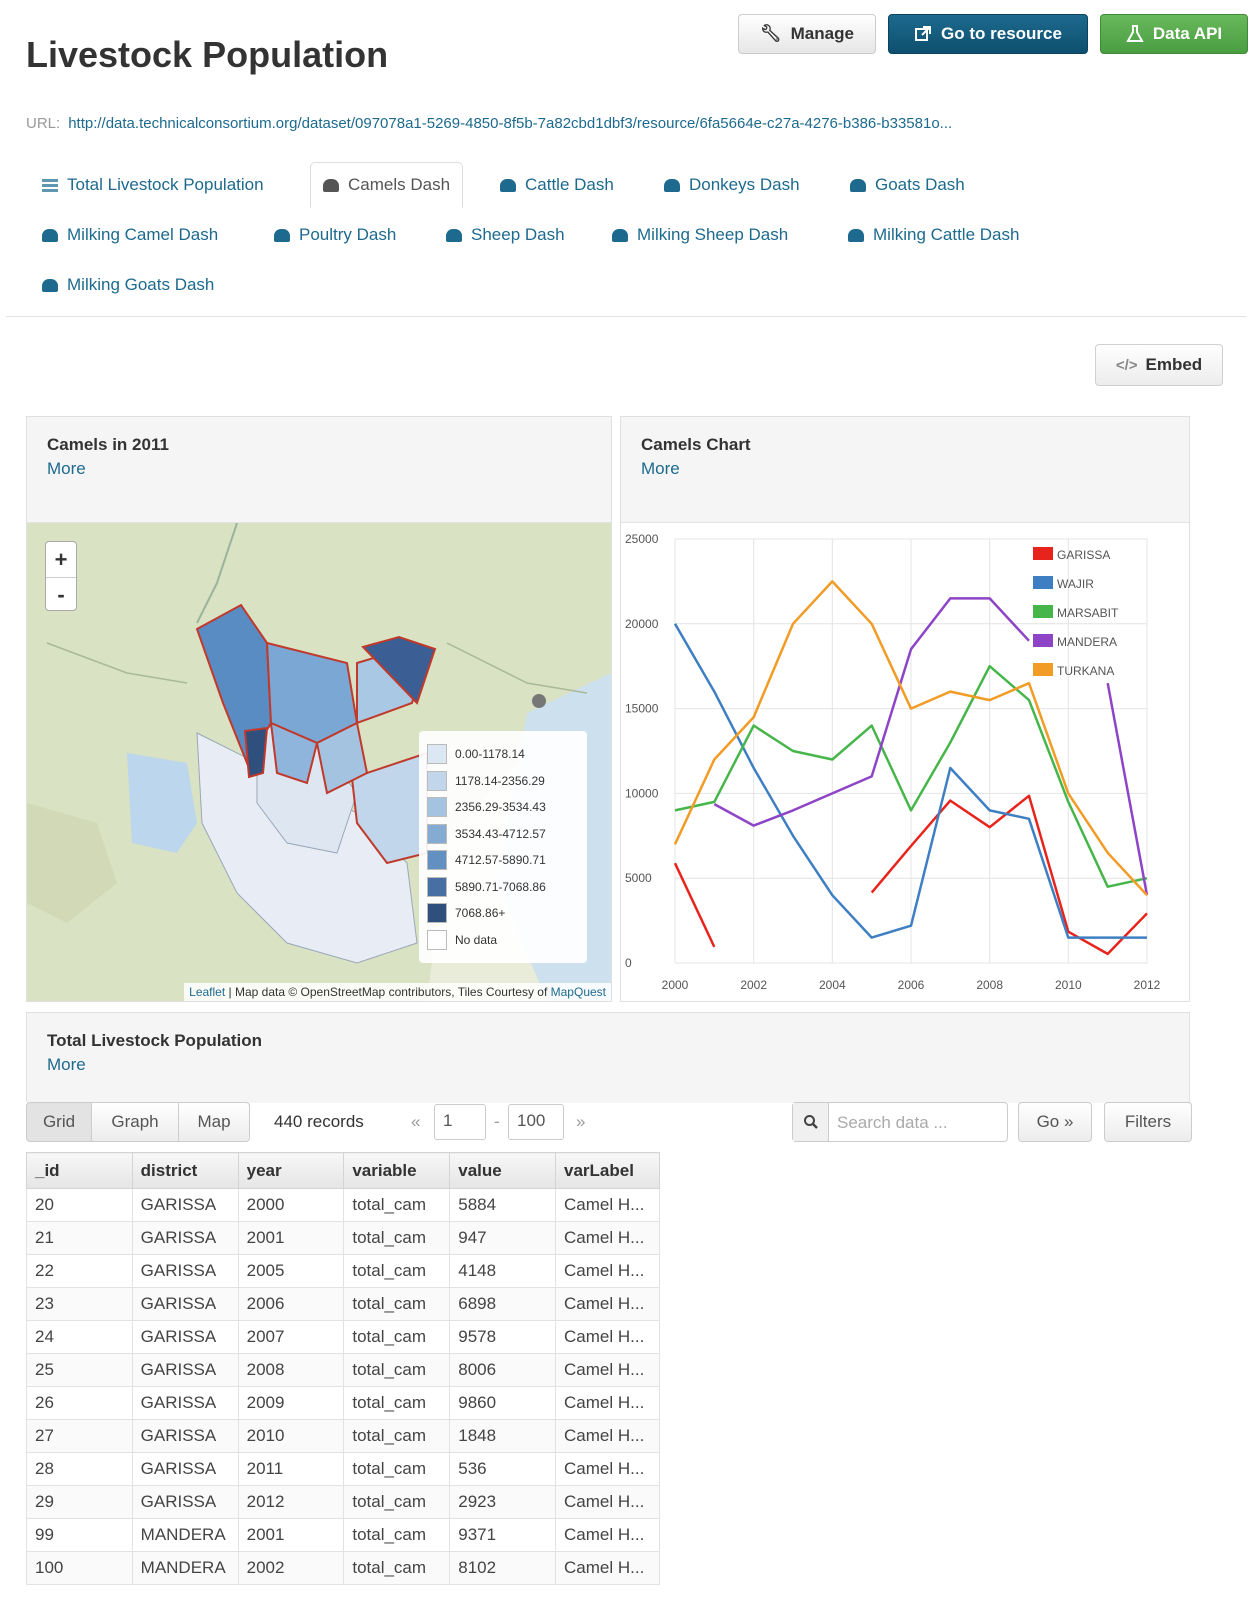  I want to click on tab-donkeys-dash: Donkeys Dash, so click(732, 185).